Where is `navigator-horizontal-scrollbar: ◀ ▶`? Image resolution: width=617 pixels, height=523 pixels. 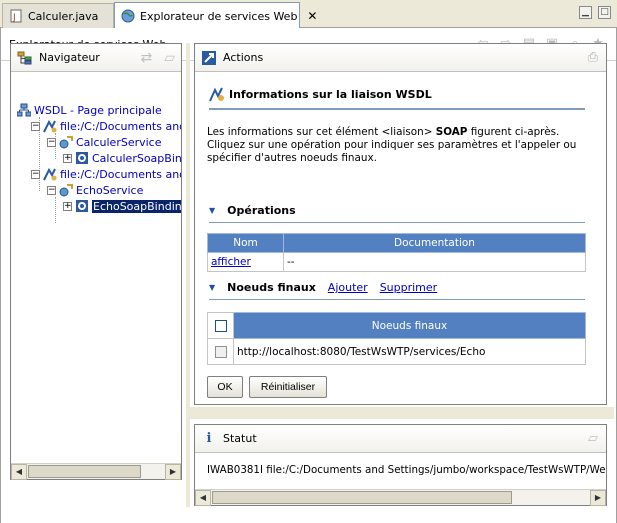
navigator-horizontal-scrollbar: ◀ ▶ is located at coordinates (96, 471).